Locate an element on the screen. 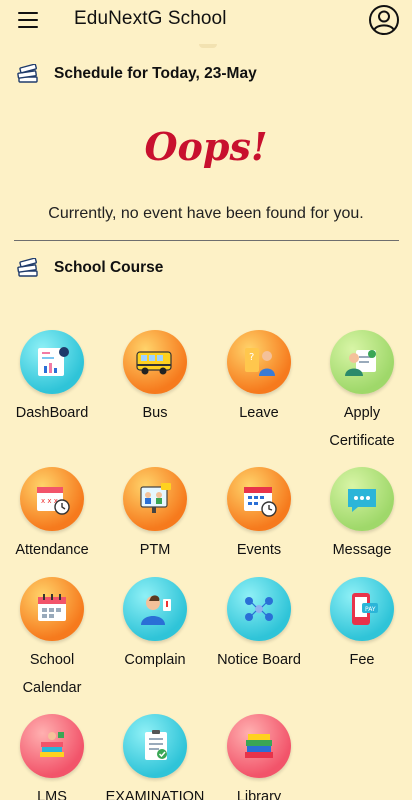  app-bar-handle is located at coordinates (208, 46).